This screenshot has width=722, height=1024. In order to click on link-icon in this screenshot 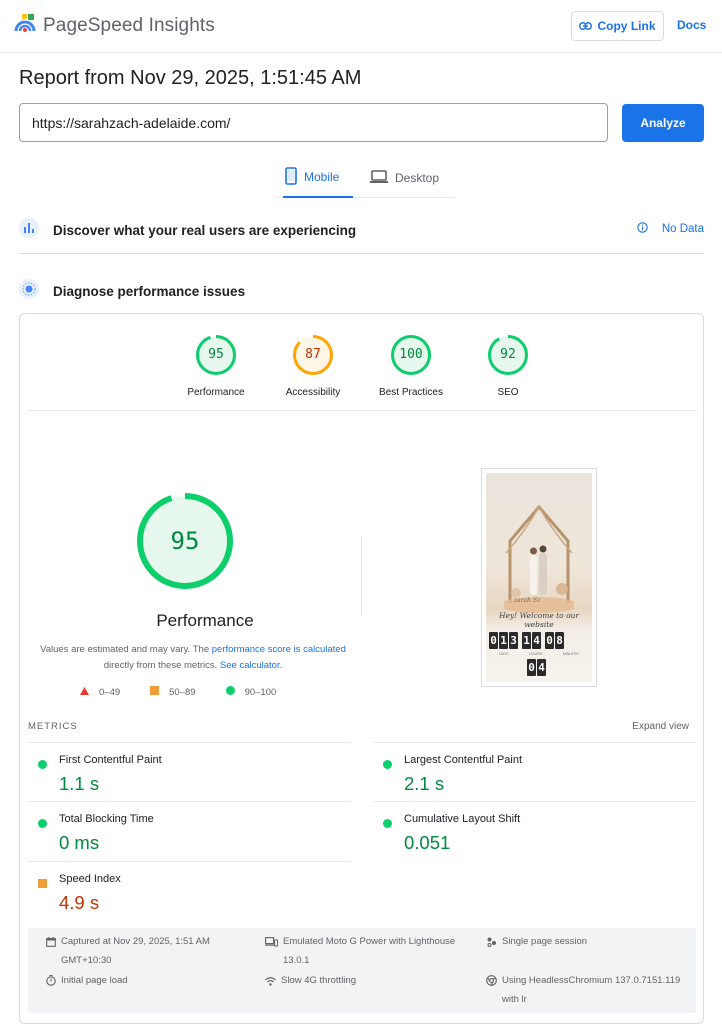, I will do `click(586, 26)`.